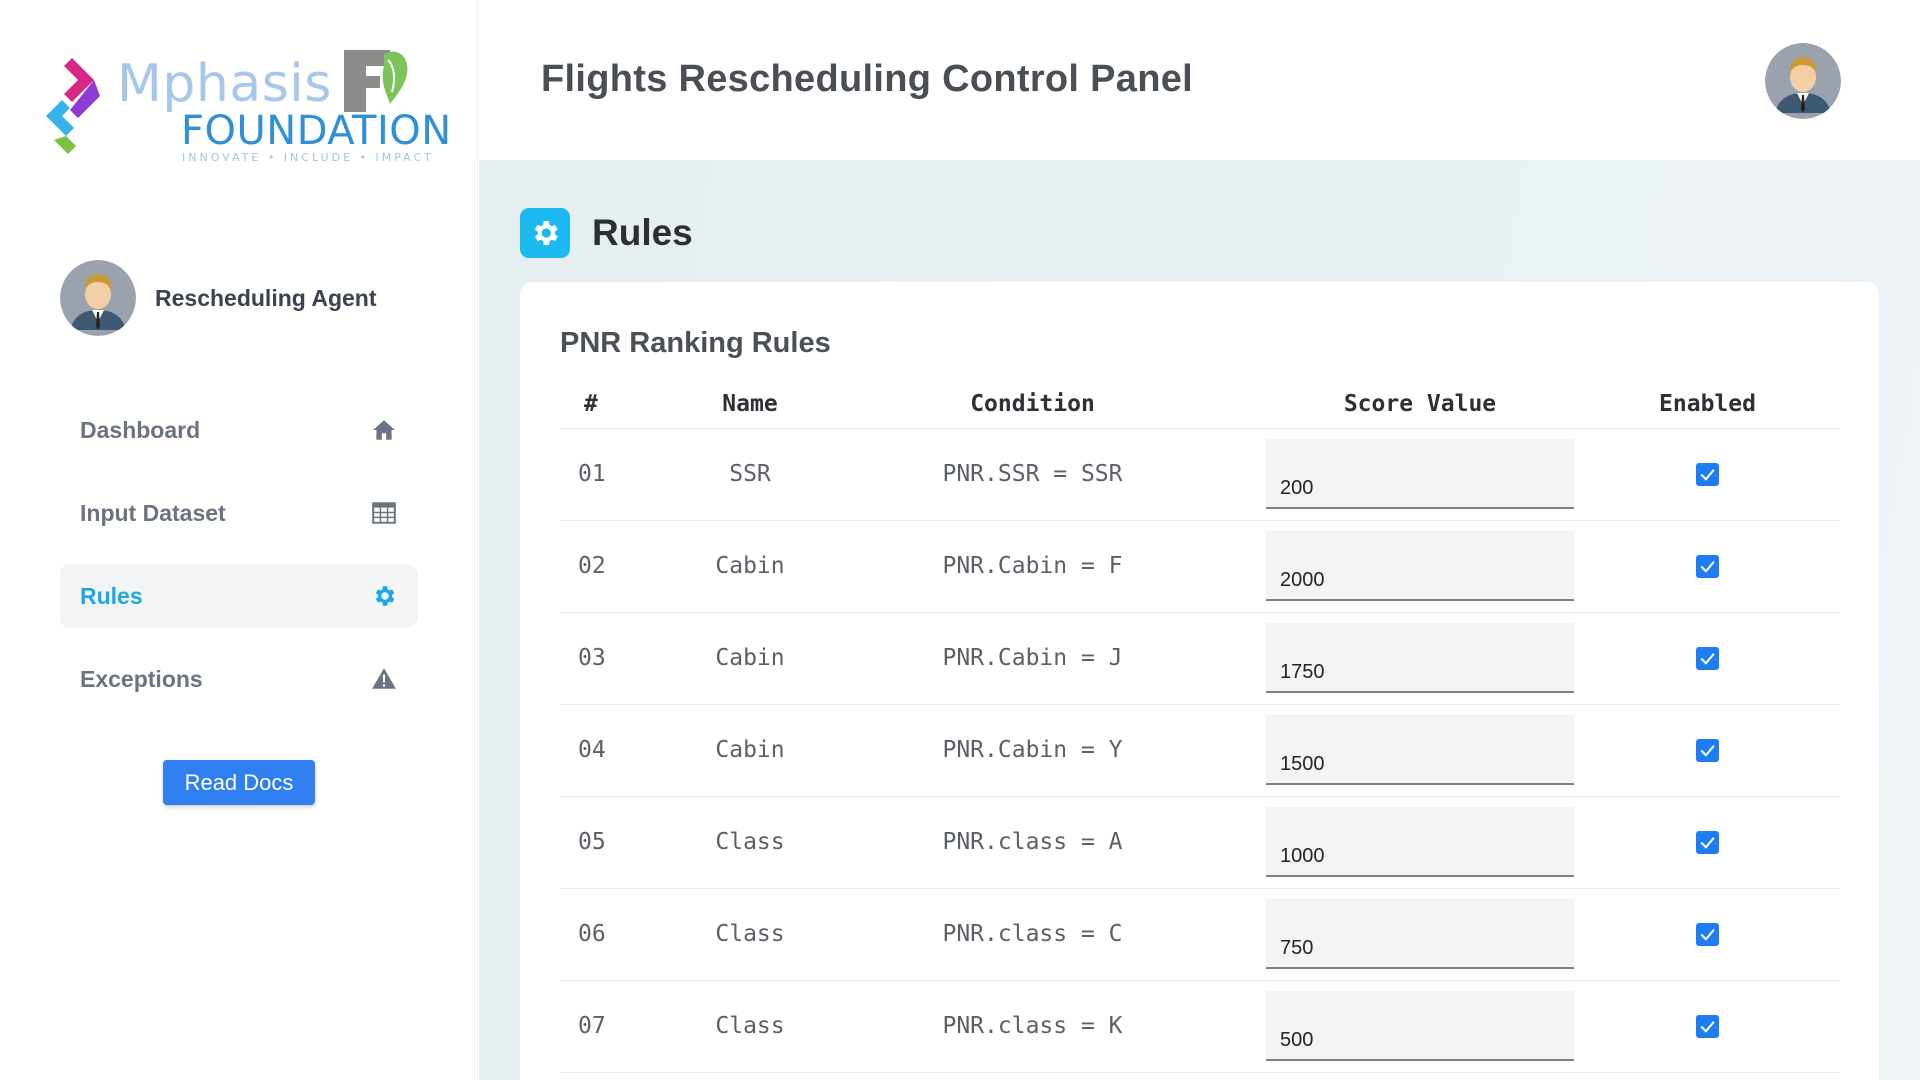 This screenshot has width=1920, height=1080. I want to click on card-title: PNR Ranking Rules, so click(695, 343).